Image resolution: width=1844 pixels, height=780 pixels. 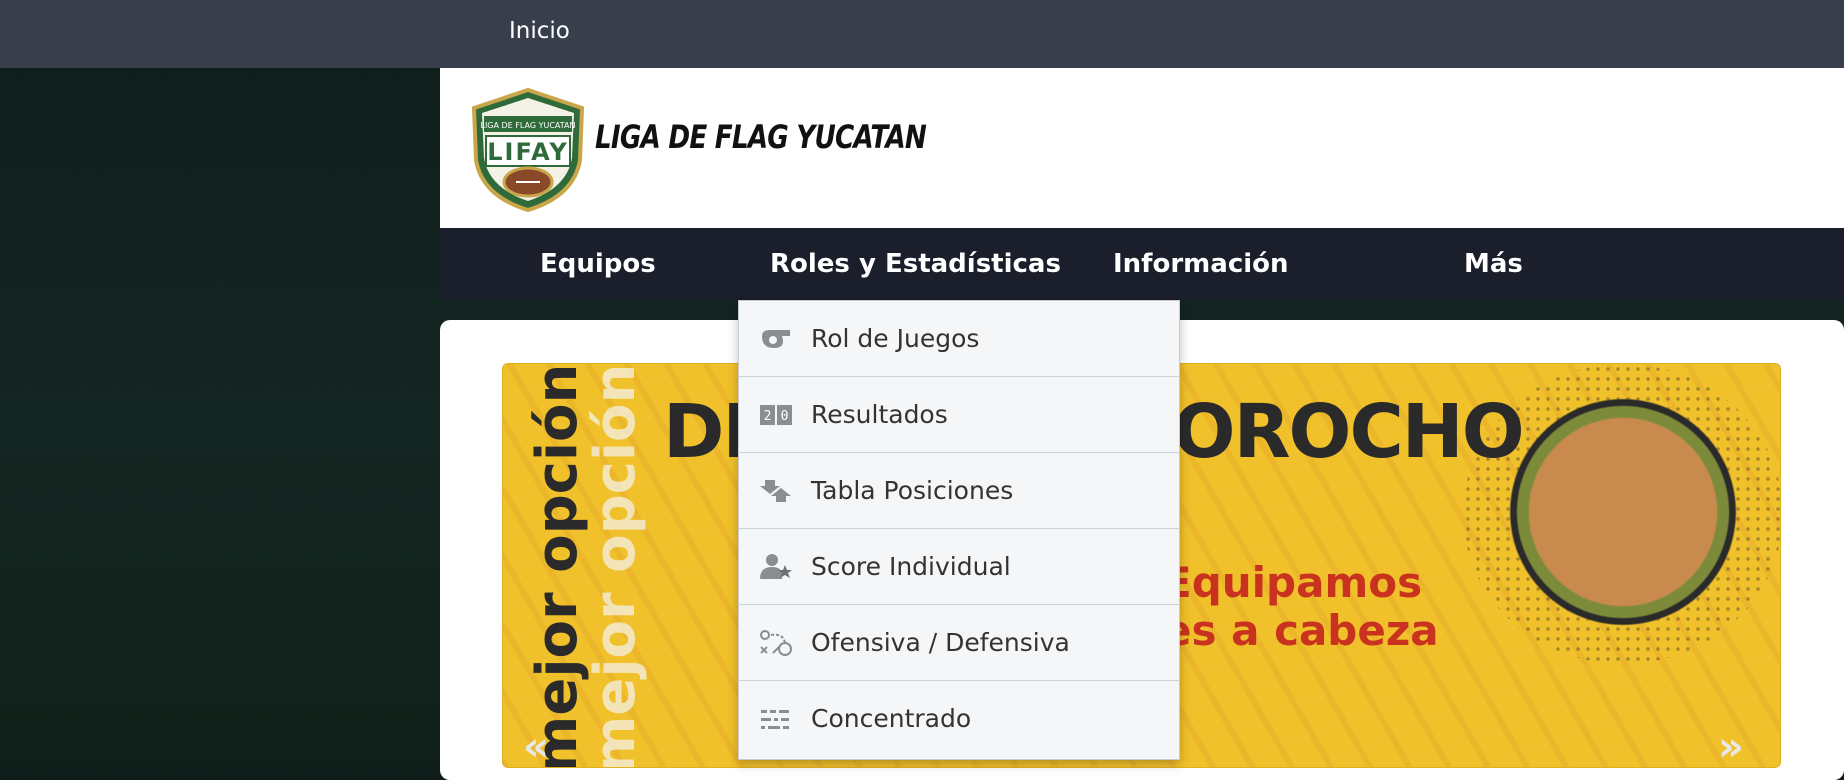 I want to click on dropdown-item-resultados: 20 Resultados, so click(x=959, y=415).